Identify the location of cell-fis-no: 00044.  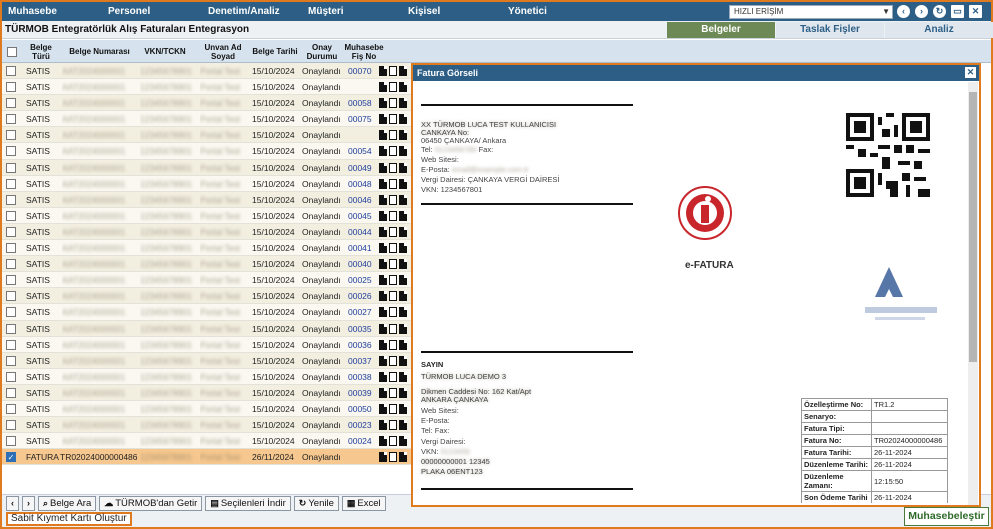
(362, 232).